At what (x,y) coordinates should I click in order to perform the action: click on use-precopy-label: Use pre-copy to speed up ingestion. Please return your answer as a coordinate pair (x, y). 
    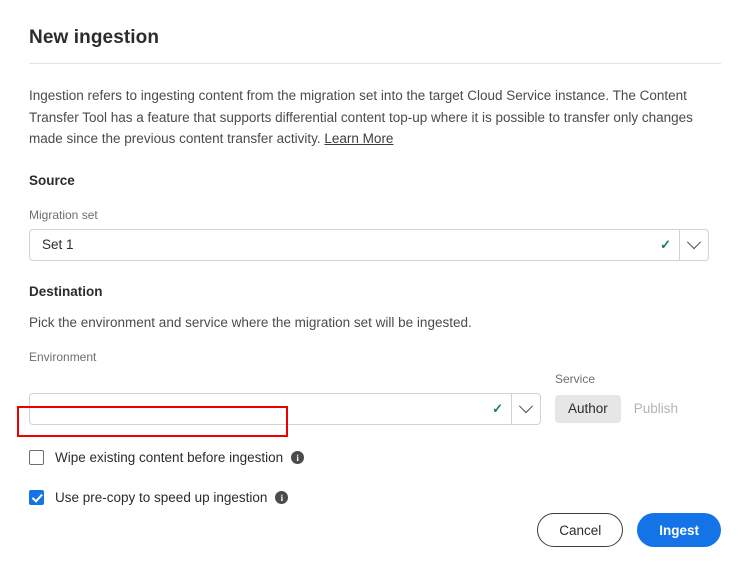
    Looking at the image, I should click on (161, 497).